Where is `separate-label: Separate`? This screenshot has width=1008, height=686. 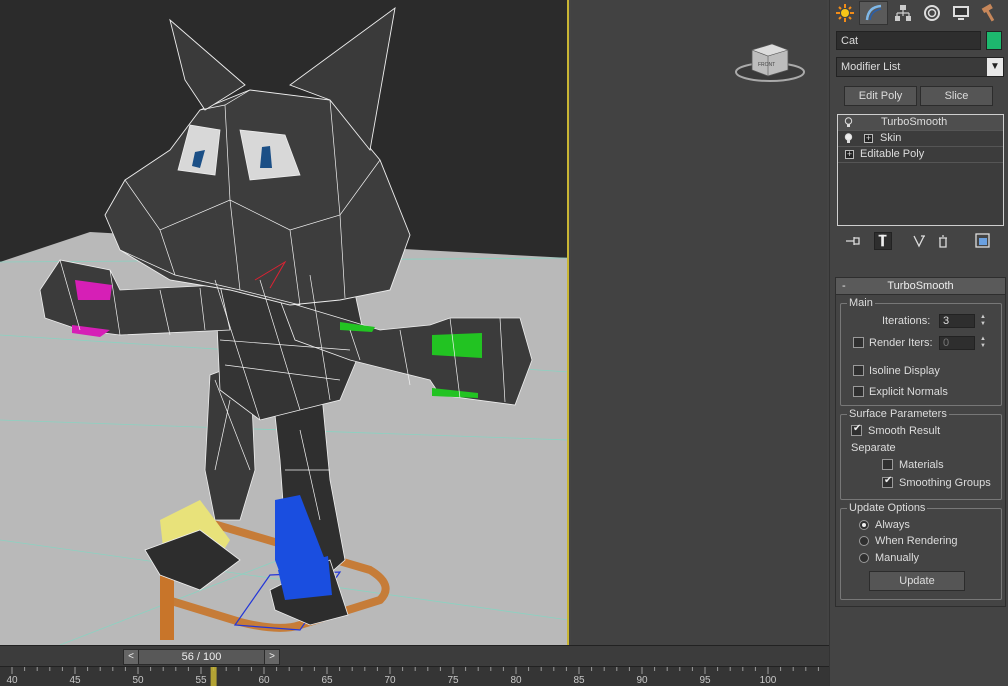 separate-label: Separate is located at coordinates (873, 448).